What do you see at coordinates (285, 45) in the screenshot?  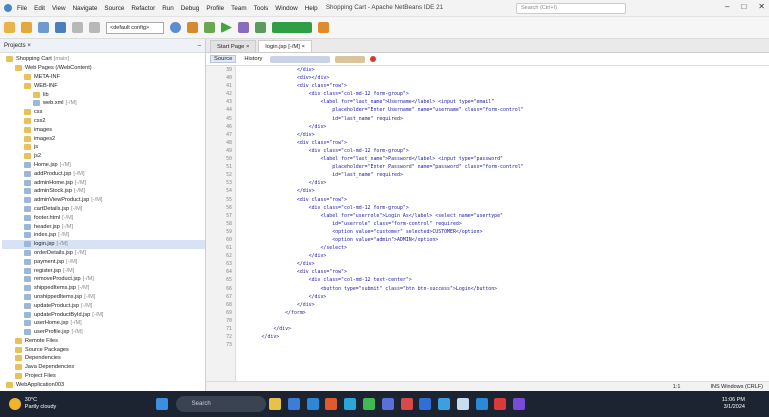 I see `tab-login-jsp: login.jsp [-/M] ×` at bounding box center [285, 45].